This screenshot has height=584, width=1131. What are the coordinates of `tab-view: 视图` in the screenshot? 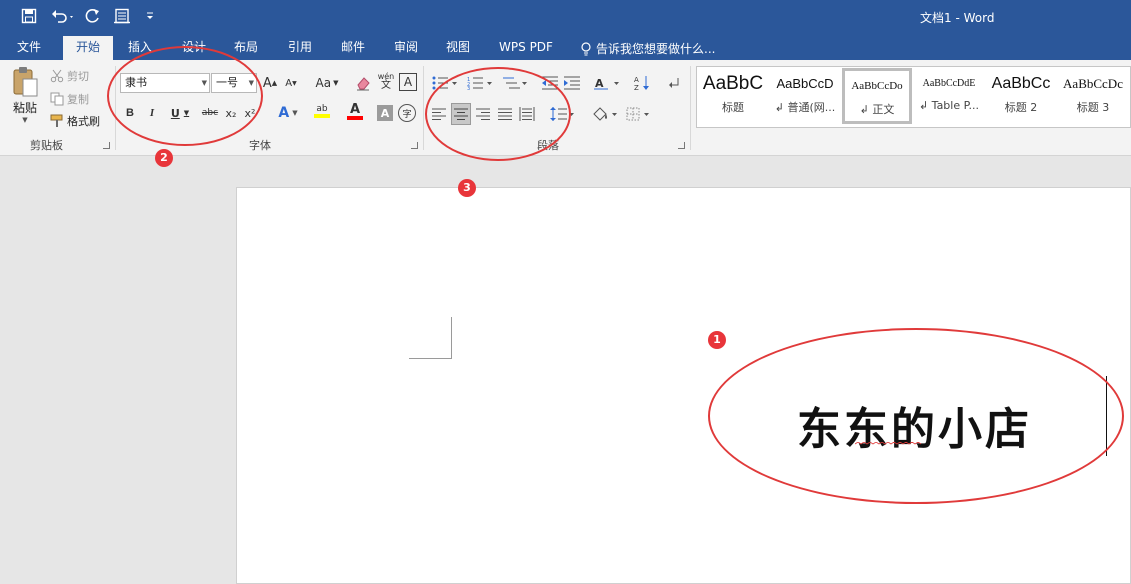 It's located at (458, 47).